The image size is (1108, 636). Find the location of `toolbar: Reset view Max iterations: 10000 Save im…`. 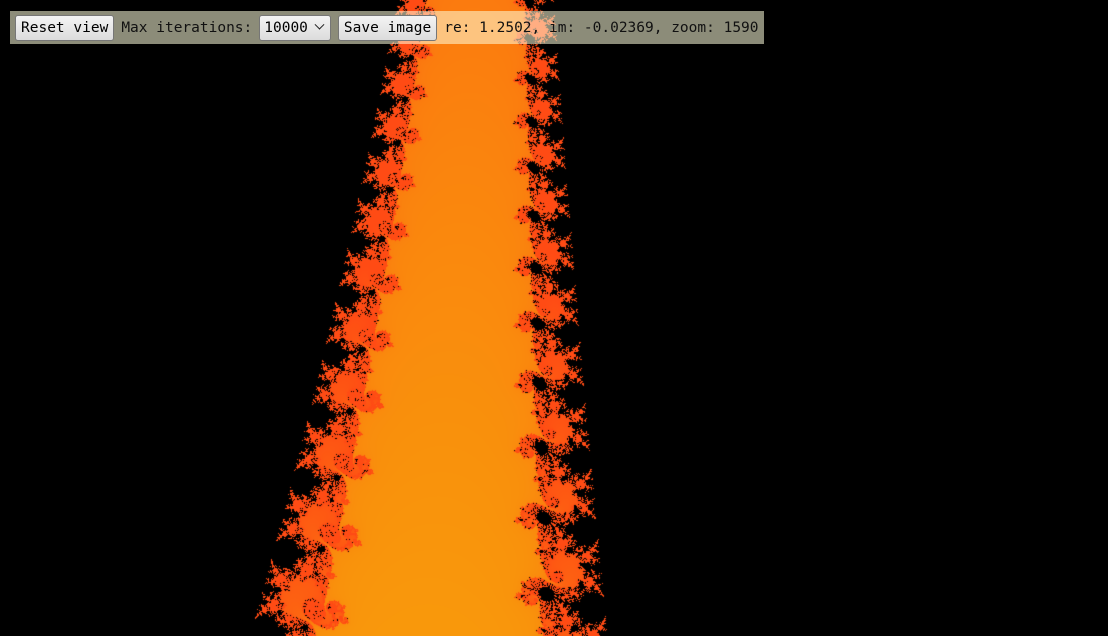

toolbar: Reset view Max iterations: 10000 Save im… is located at coordinates (387, 27).